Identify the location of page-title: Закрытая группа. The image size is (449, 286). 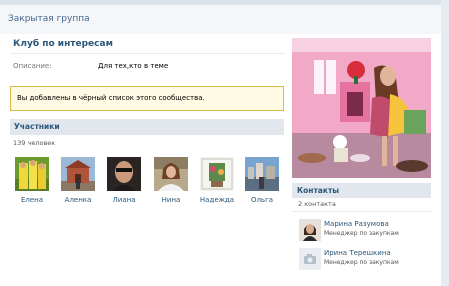
(49, 19).